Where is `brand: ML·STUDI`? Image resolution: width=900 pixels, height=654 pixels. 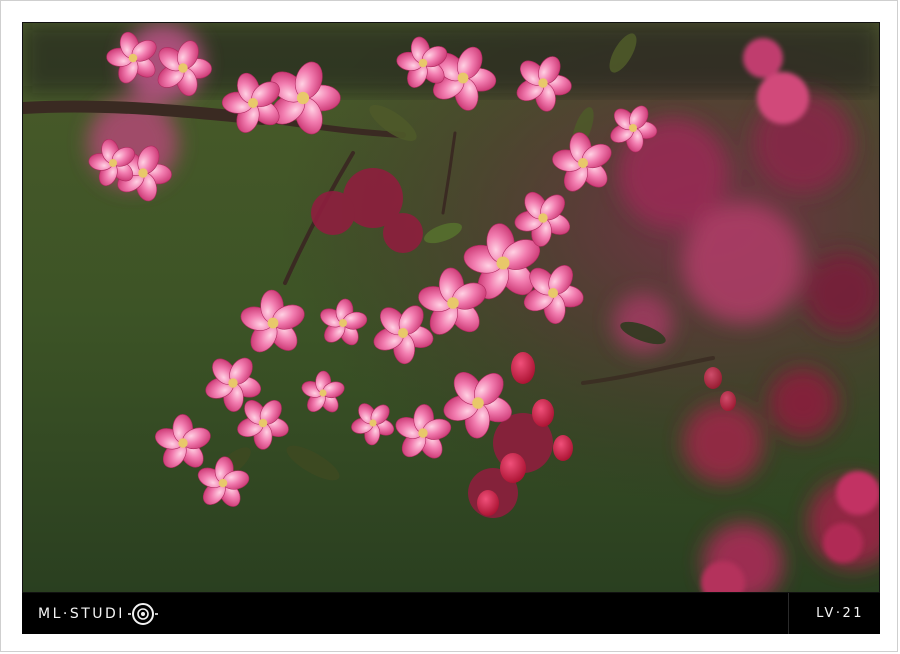 brand: ML·STUDI is located at coordinates (98, 613).